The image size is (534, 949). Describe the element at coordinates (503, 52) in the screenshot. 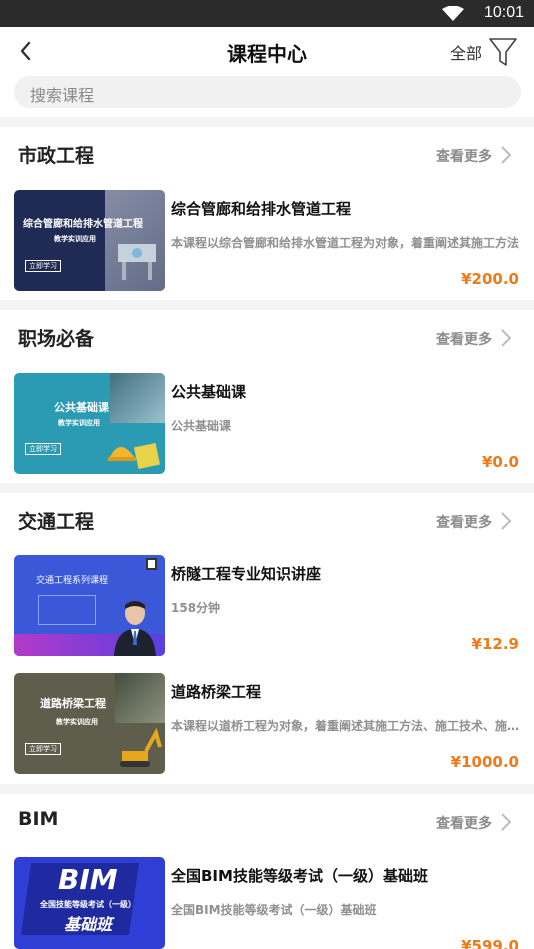

I see `filter-funnel-icon` at that location.